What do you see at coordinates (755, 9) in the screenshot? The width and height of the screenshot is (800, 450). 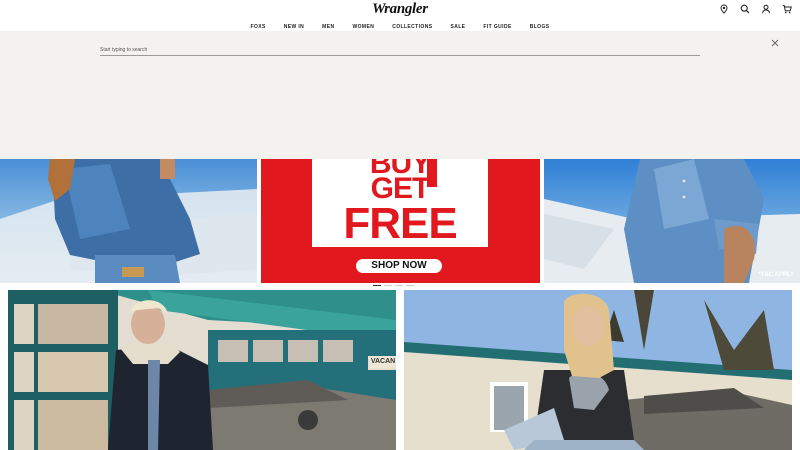 I see `header-icons` at bounding box center [755, 9].